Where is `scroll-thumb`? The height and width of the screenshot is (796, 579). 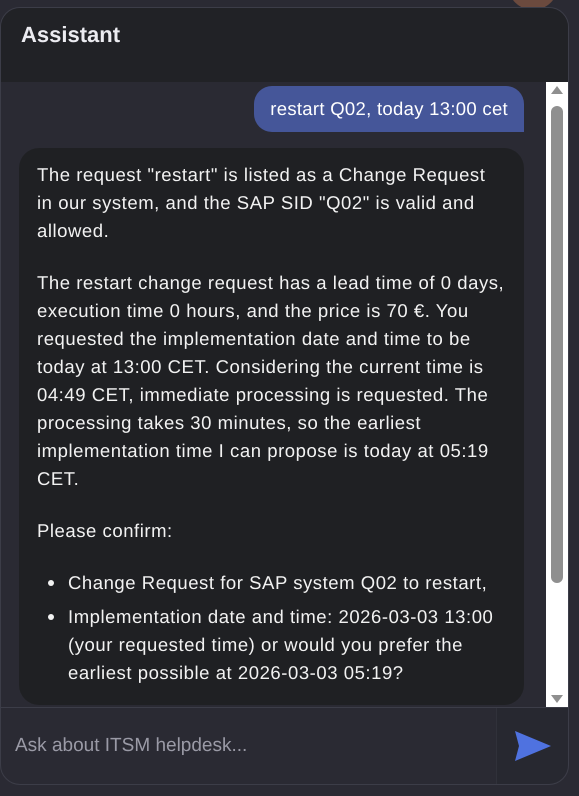
scroll-thumb is located at coordinates (557, 344).